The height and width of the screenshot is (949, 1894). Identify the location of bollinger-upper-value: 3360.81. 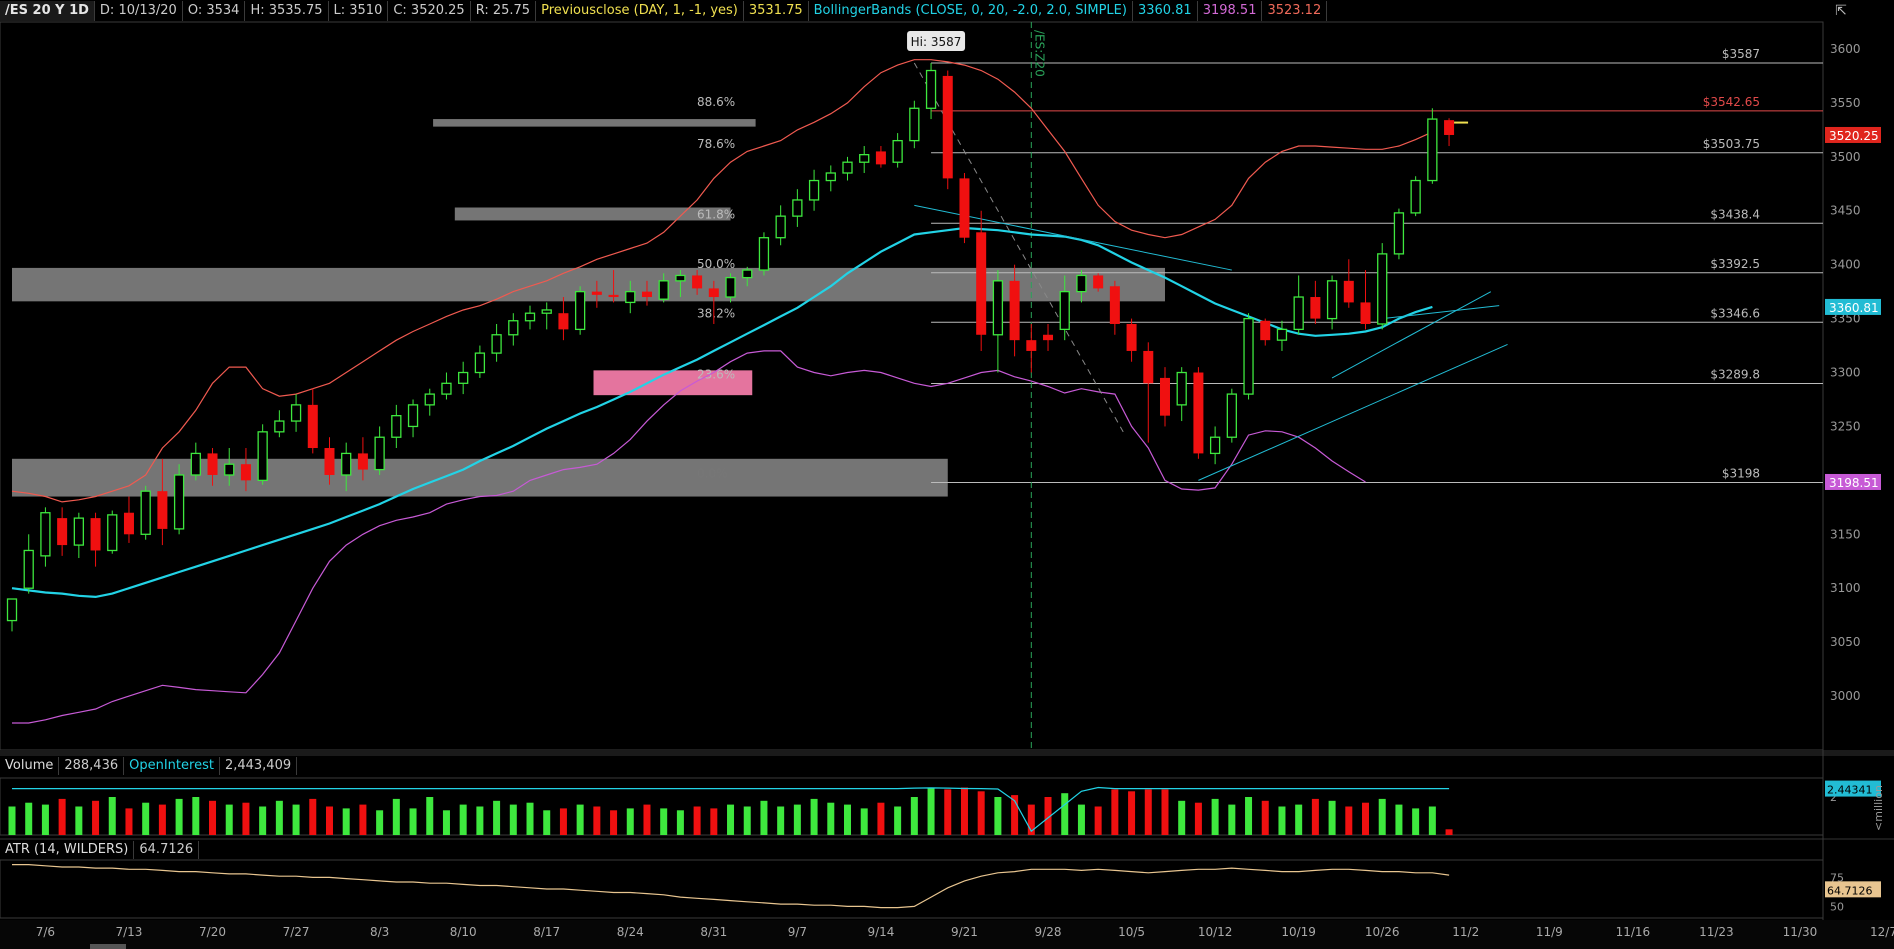
(1165, 11).